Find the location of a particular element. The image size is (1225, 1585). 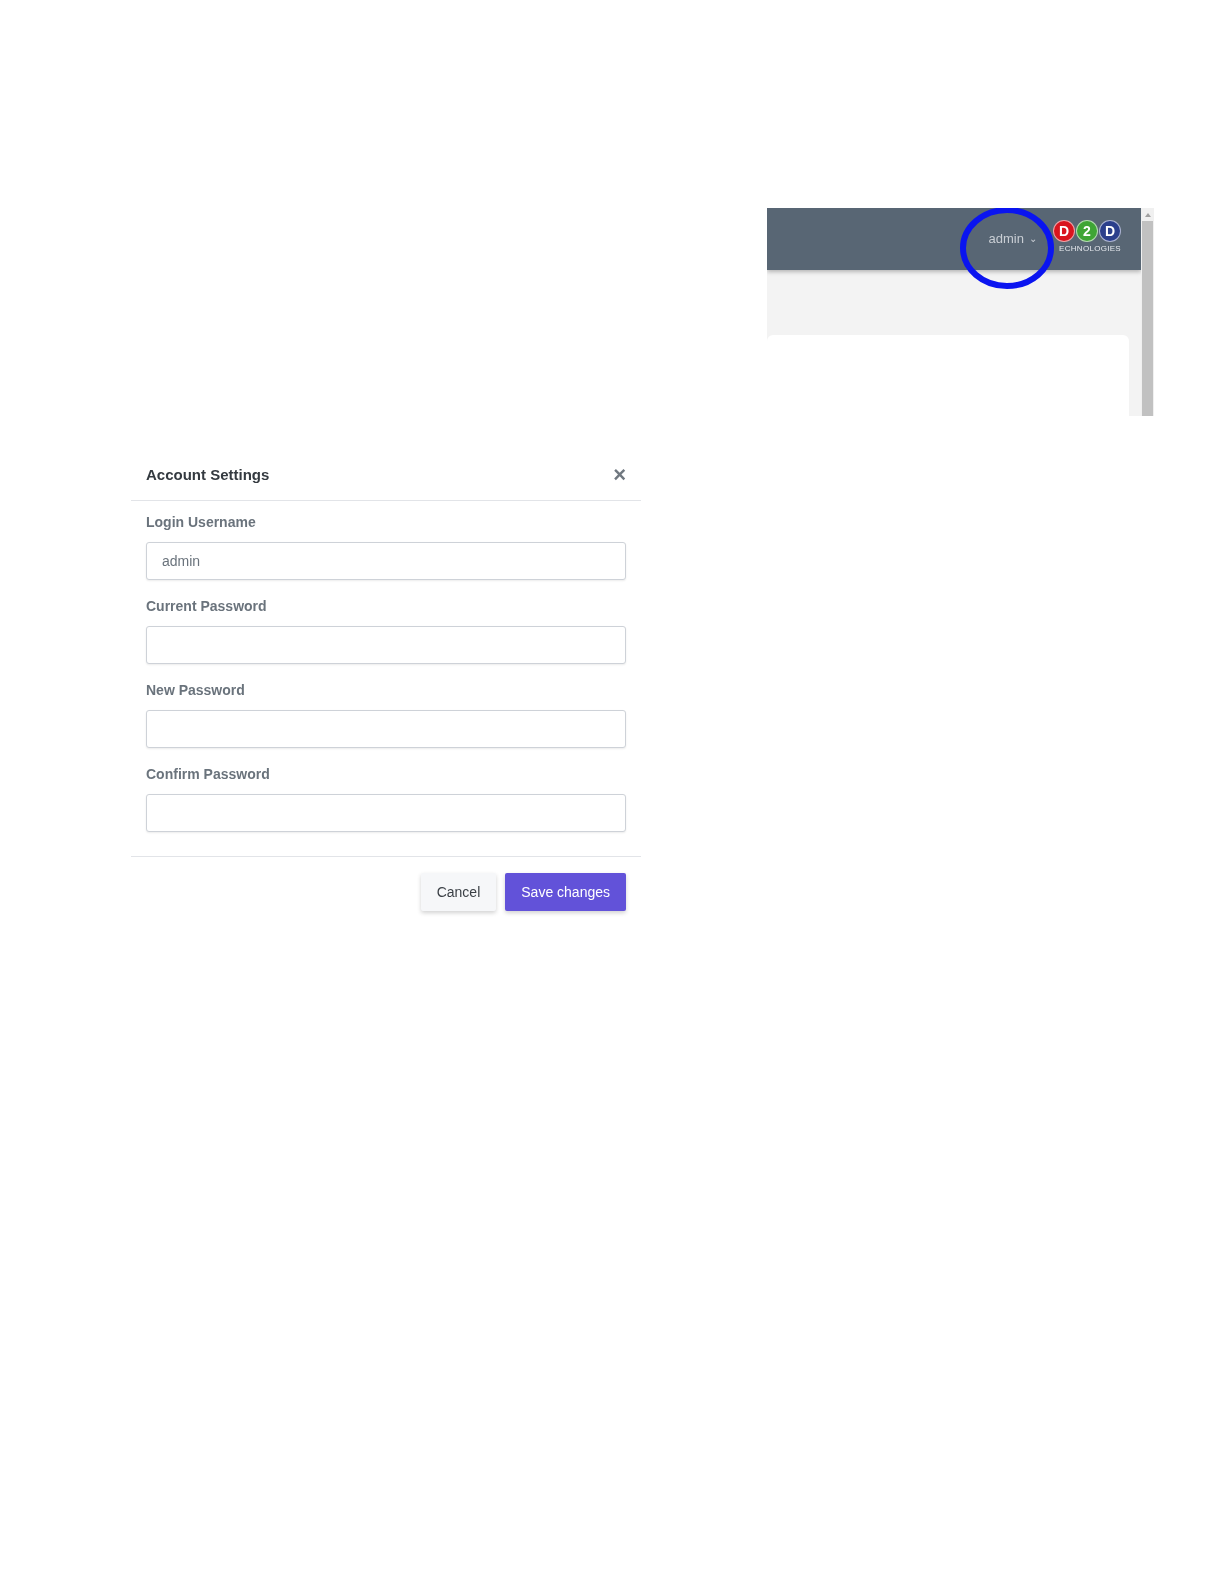

field-label: Login Username is located at coordinates (201, 522).